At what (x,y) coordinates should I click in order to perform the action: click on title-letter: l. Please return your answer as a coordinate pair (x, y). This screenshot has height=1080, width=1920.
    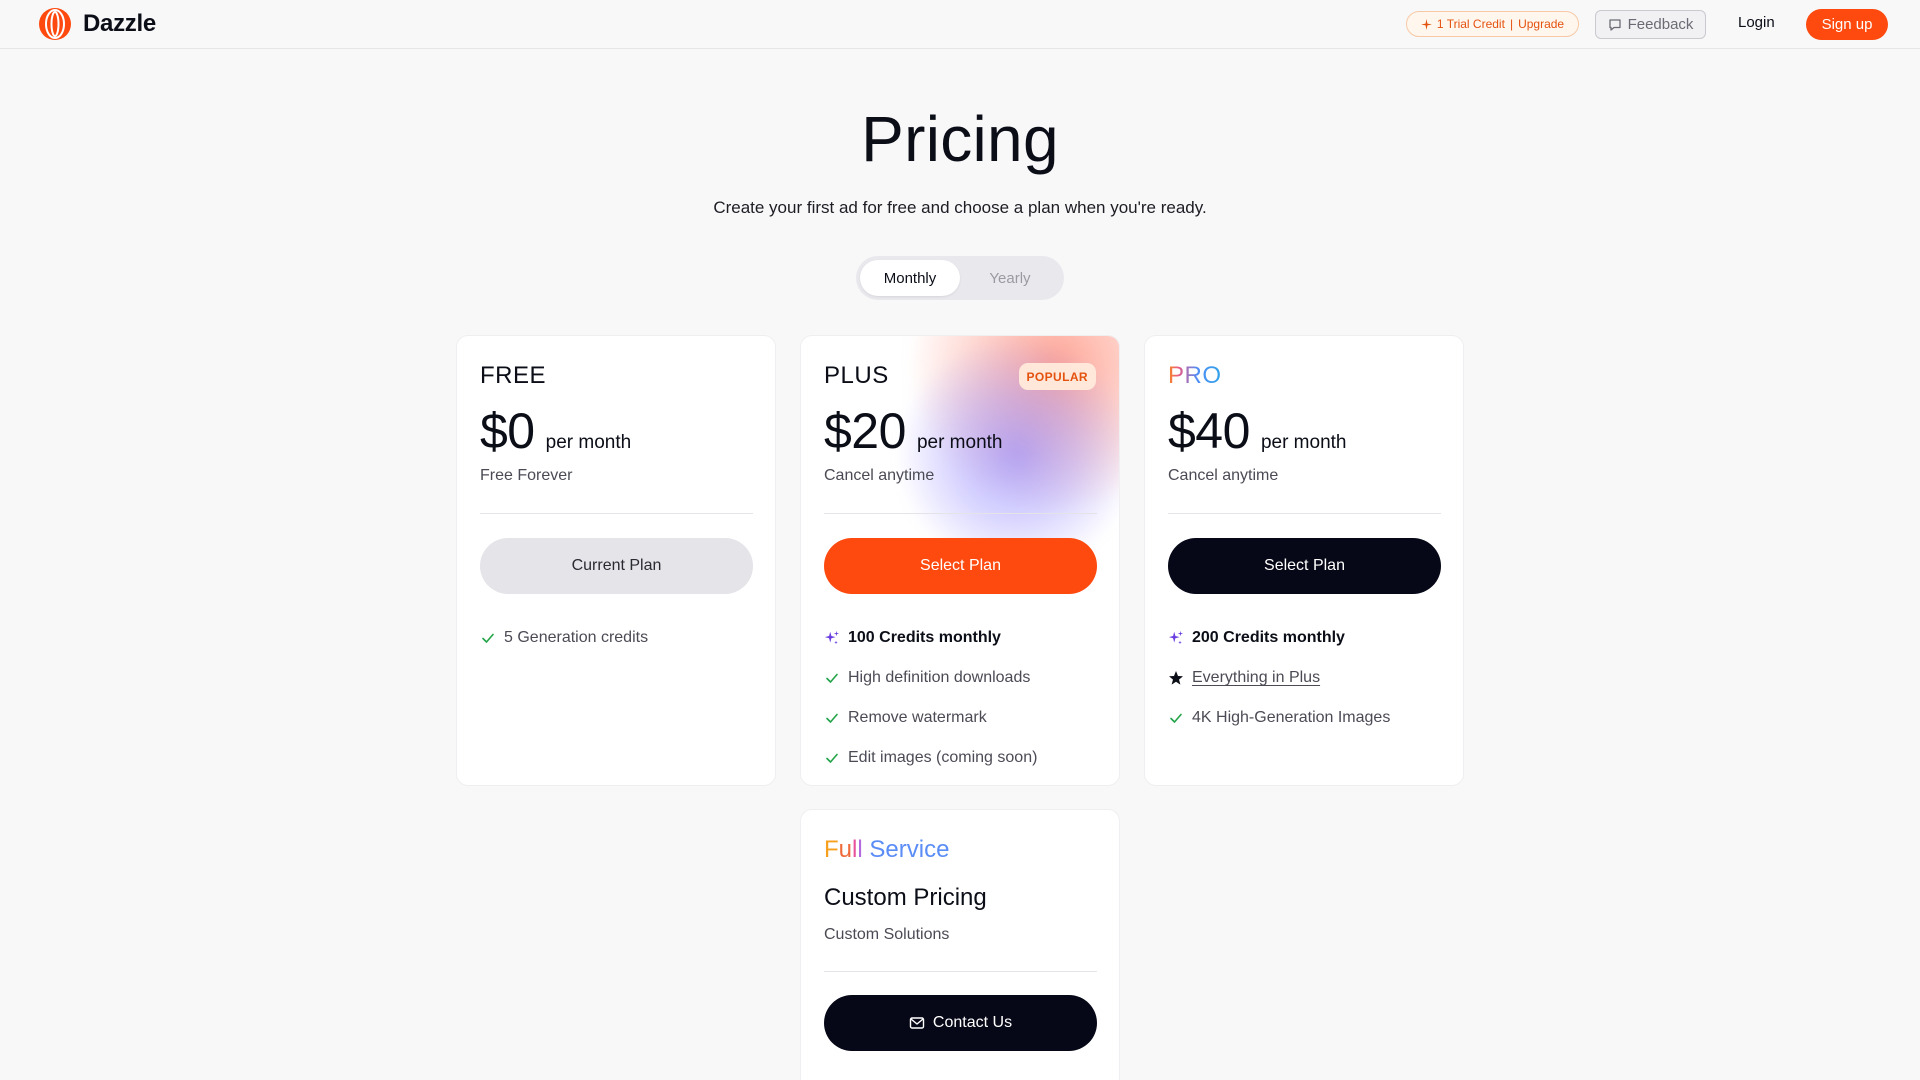
    Looking at the image, I should click on (860, 849).